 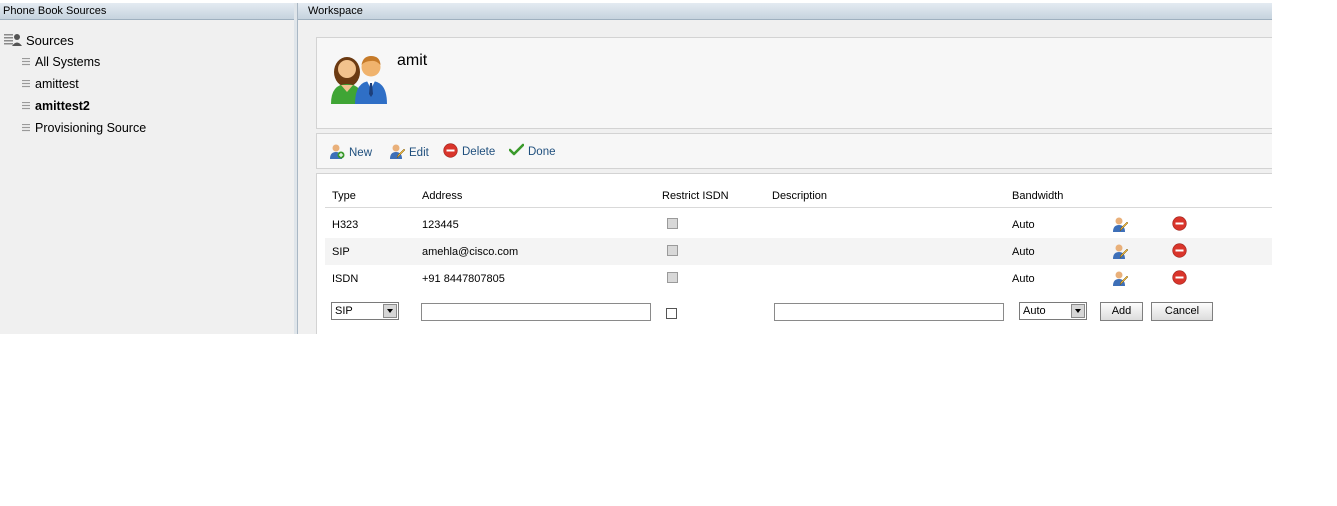 I want to click on column-header-restrict-isdn: Restrict ISDN, so click(x=695, y=196).